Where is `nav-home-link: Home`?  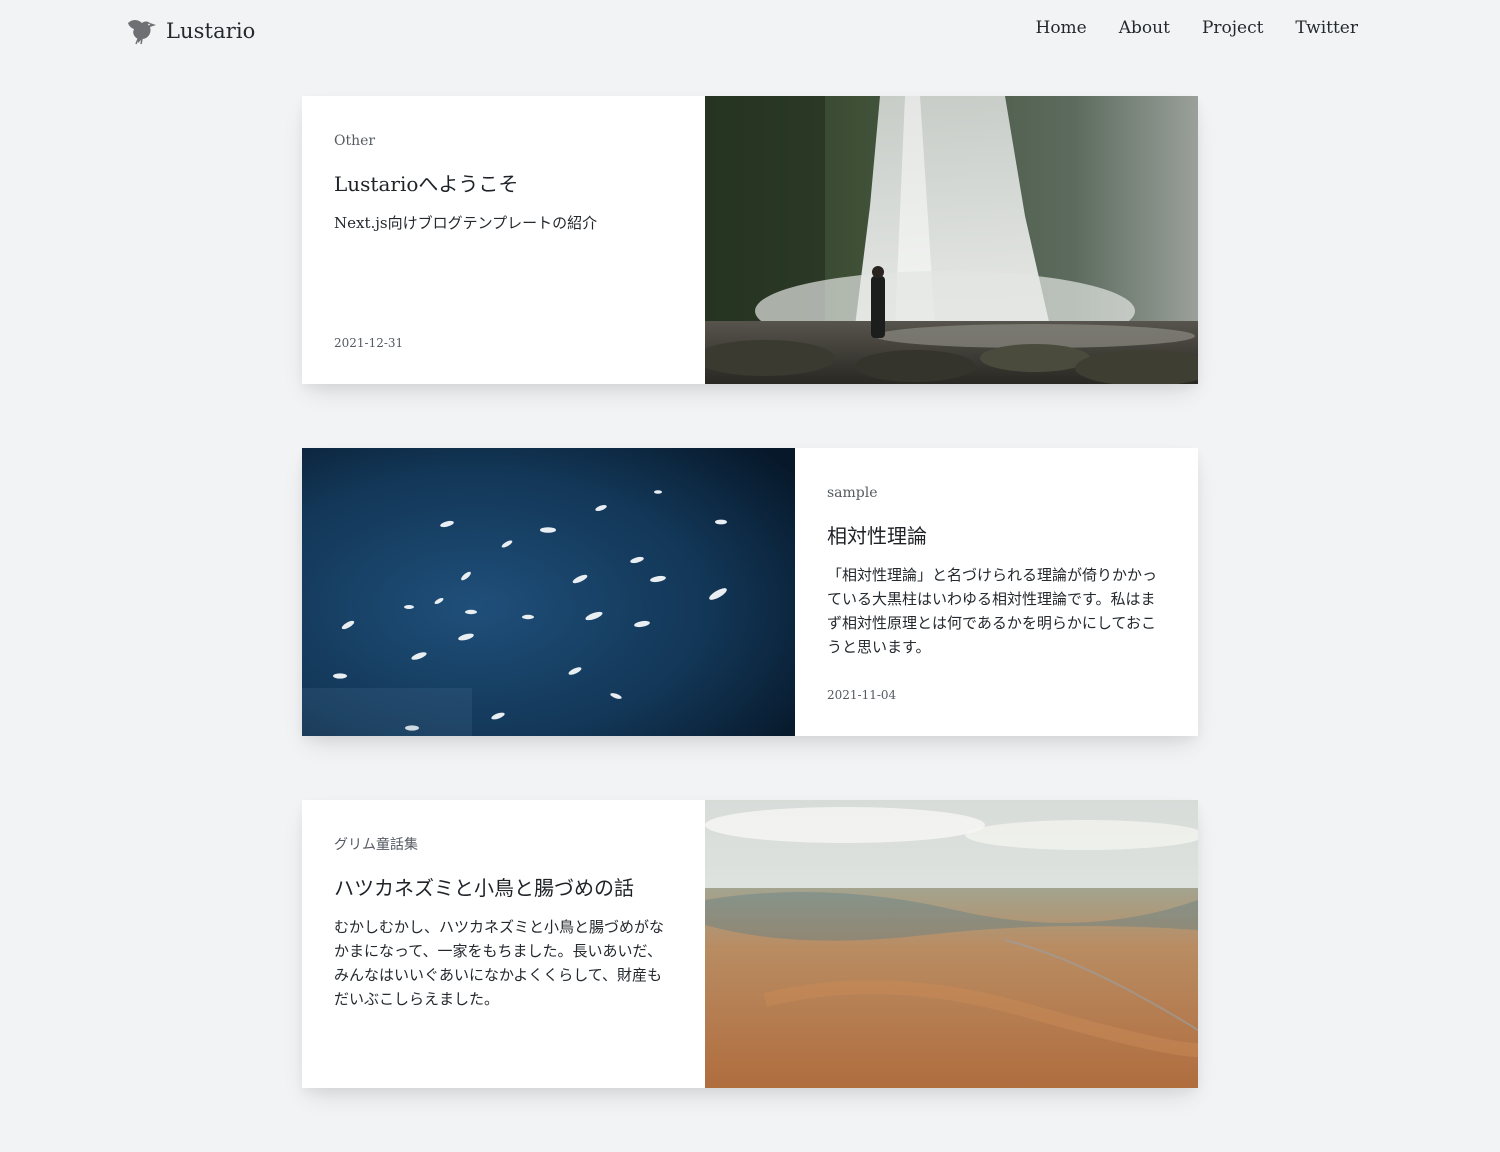
nav-home-link: Home is located at coordinates (1061, 28).